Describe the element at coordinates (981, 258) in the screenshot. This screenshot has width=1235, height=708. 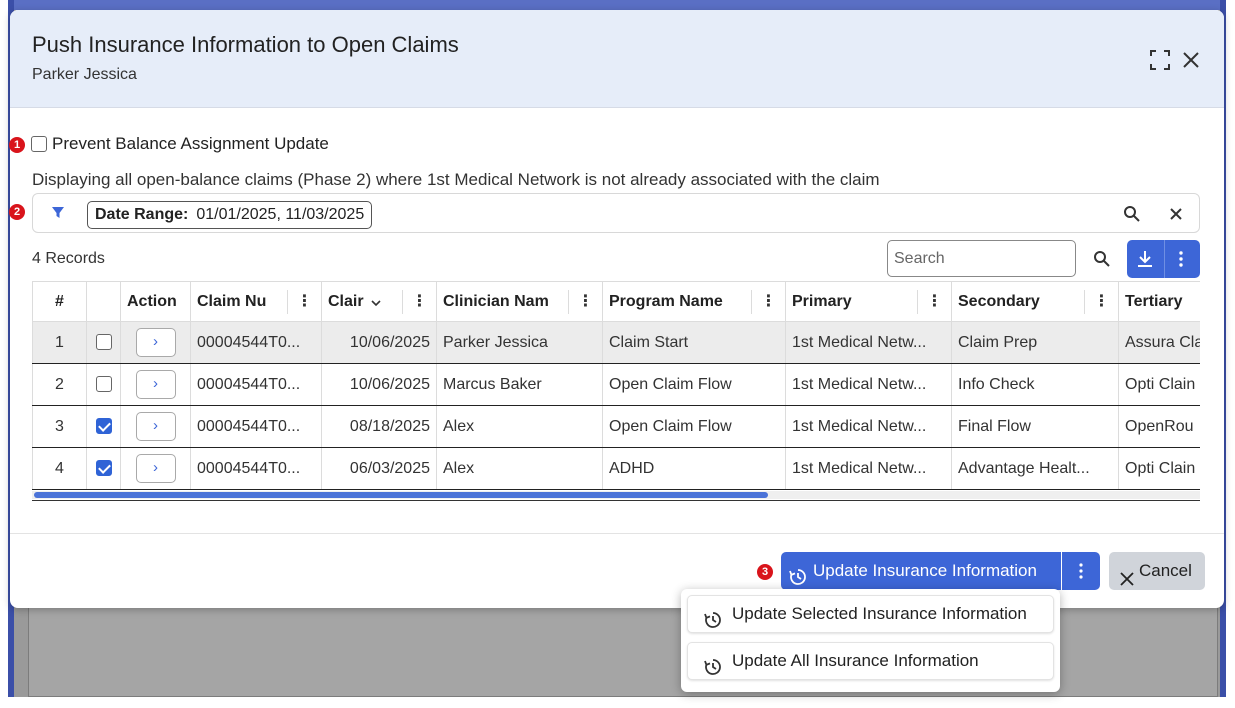
I see `table-search-input` at that location.